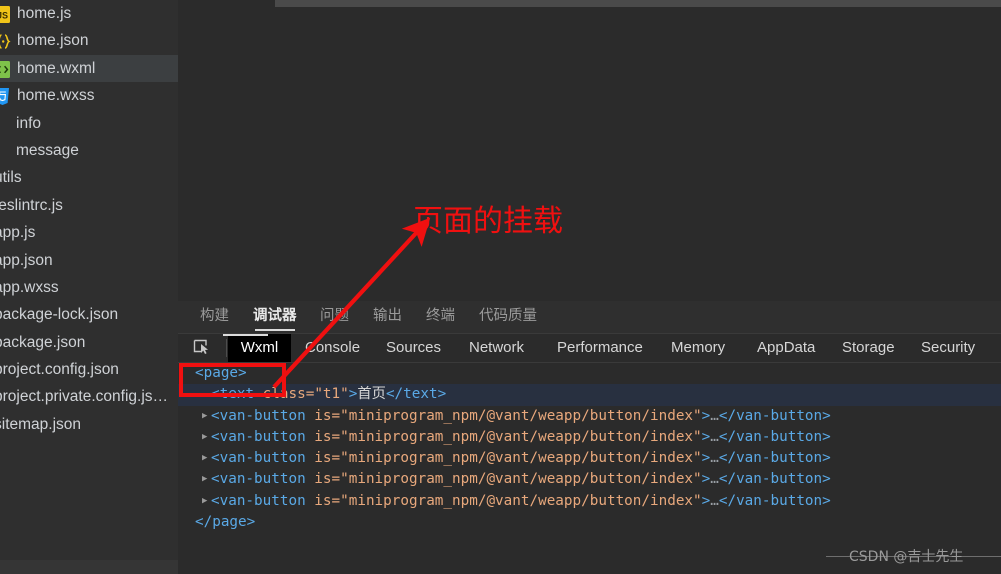 The width and height of the screenshot is (1001, 574). What do you see at coordinates (43, 342) in the screenshot?
I see `explorer-file-name: package.json` at bounding box center [43, 342].